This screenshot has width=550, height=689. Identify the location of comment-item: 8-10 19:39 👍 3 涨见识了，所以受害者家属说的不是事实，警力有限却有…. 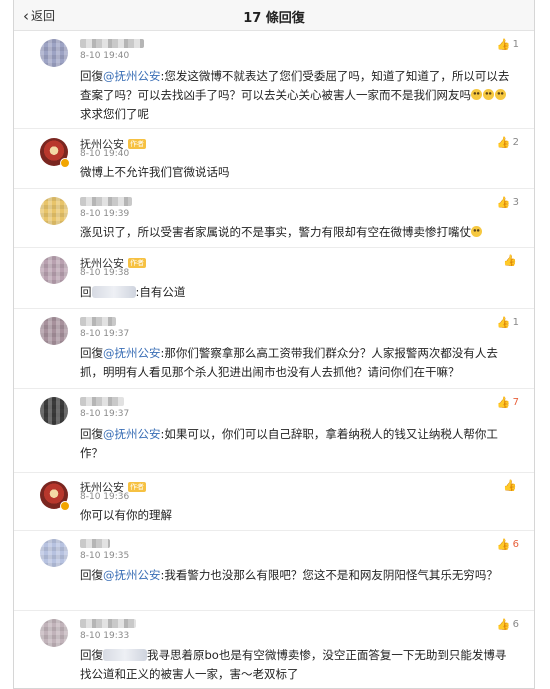
(274, 218).